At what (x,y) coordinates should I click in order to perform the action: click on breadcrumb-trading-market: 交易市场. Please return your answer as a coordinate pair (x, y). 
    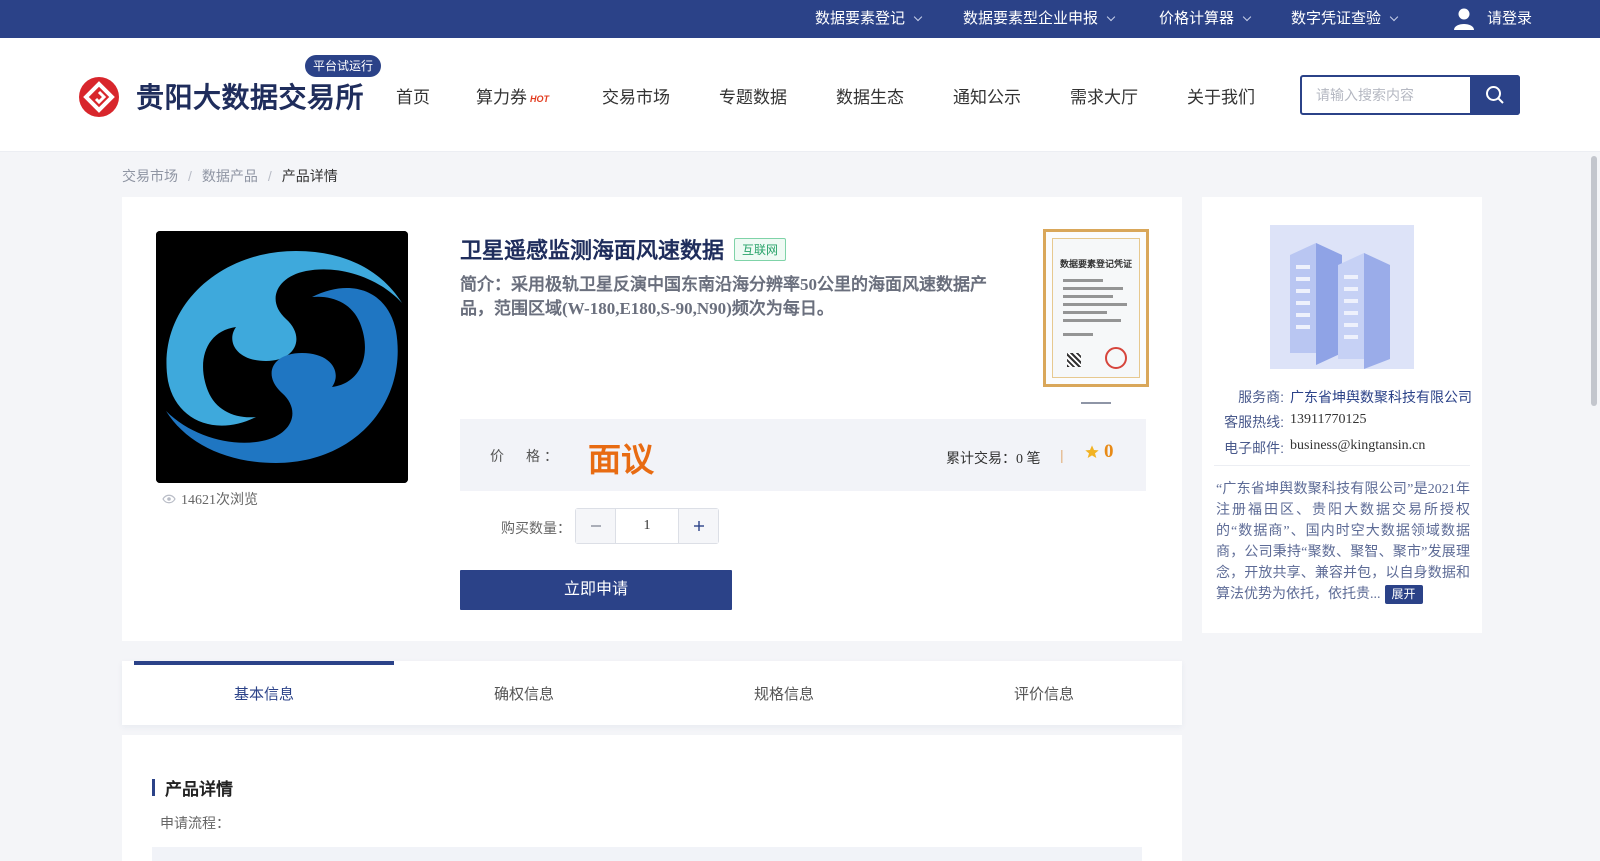
    Looking at the image, I should click on (150, 176).